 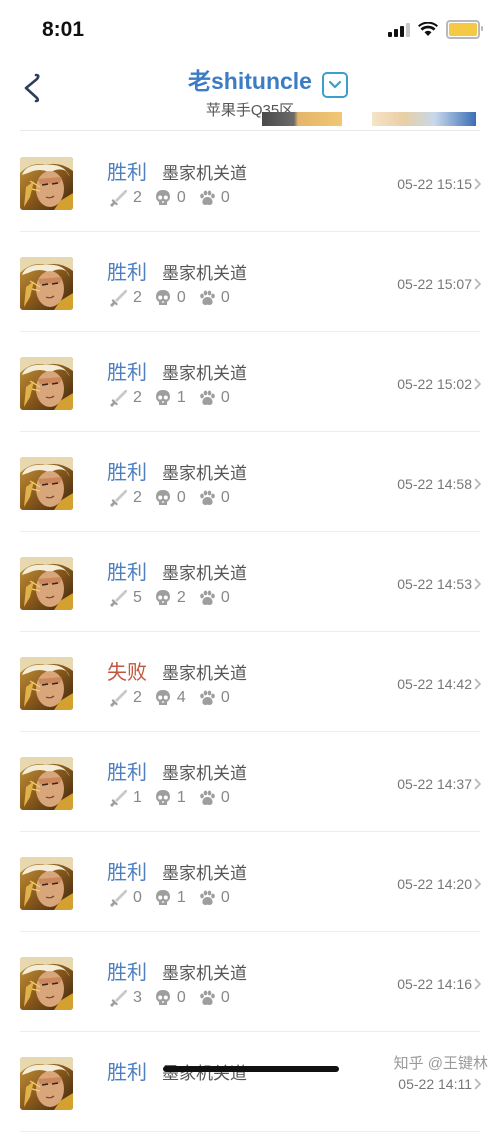 I want to click on kda-stats: 2 0 0, so click(x=175, y=198).